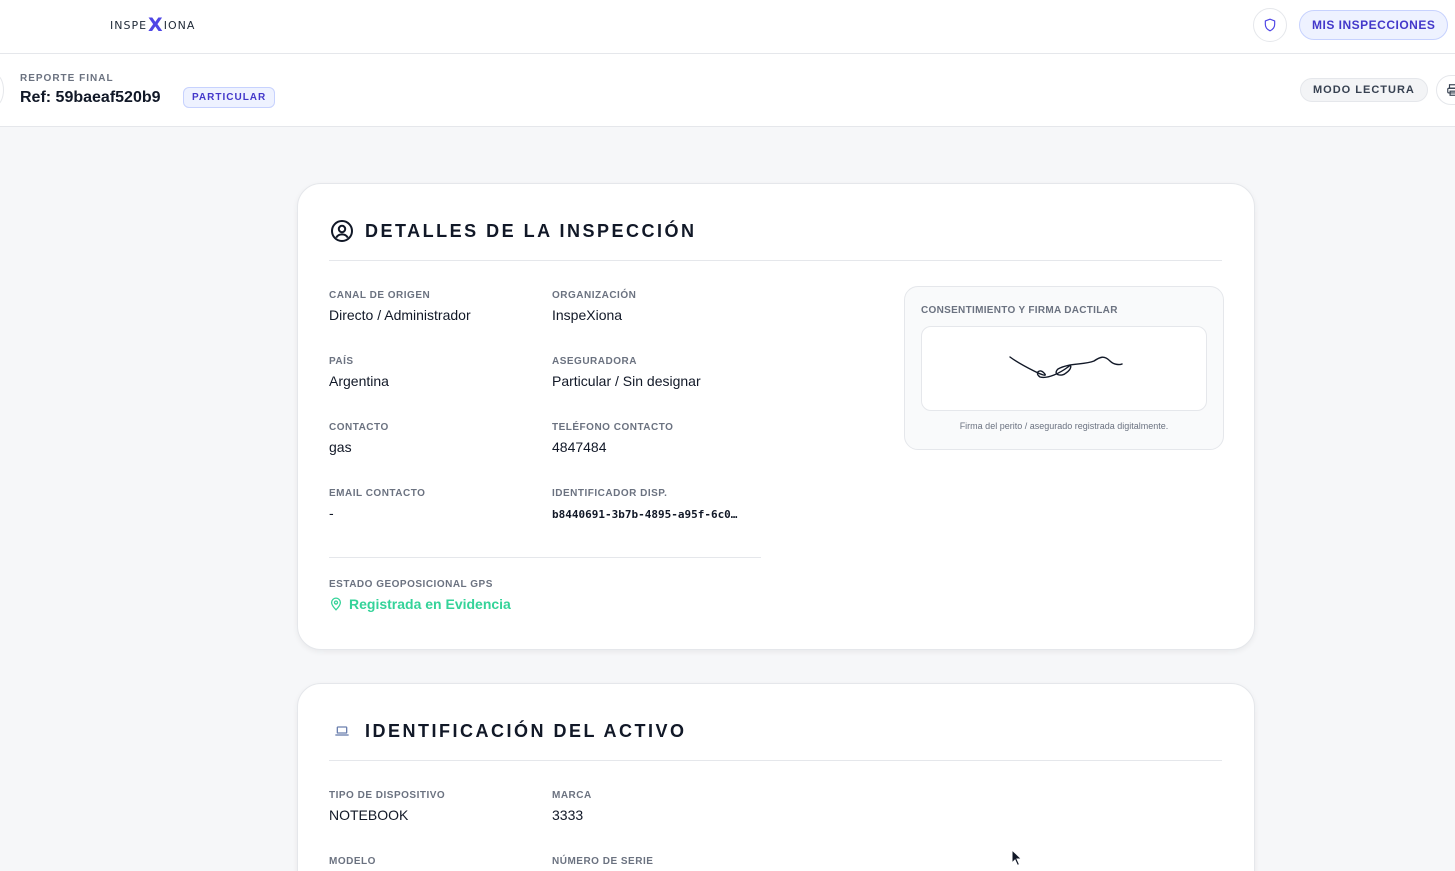 The image size is (1455, 871). I want to click on card-title: IDENTIFICACIÓN DEL ACTIVO, so click(526, 730).